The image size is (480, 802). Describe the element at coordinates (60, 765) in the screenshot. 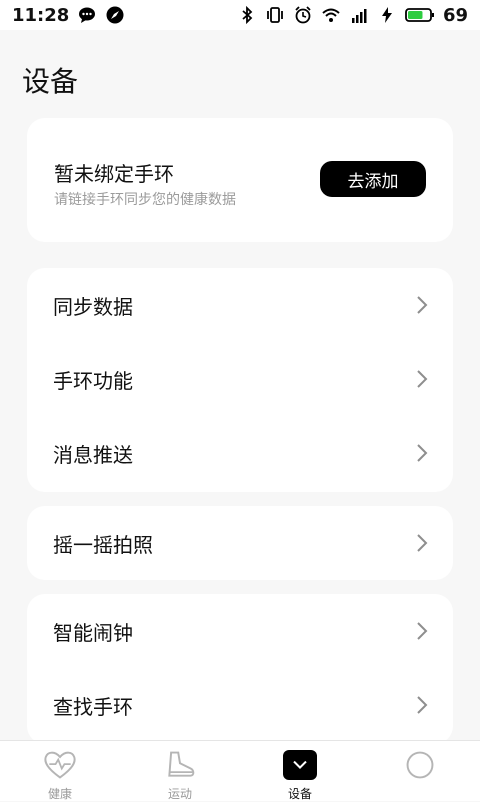

I see `heart-icon` at that location.